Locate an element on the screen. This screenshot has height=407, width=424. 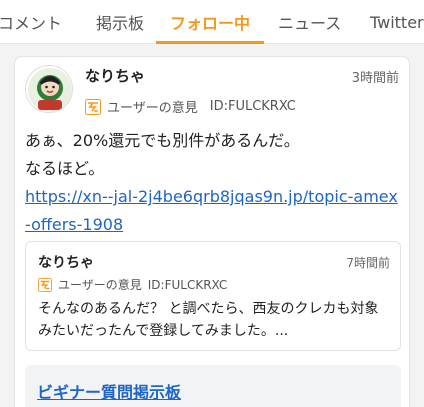
post-time: 3時間前 is located at coordinates (375, 78).